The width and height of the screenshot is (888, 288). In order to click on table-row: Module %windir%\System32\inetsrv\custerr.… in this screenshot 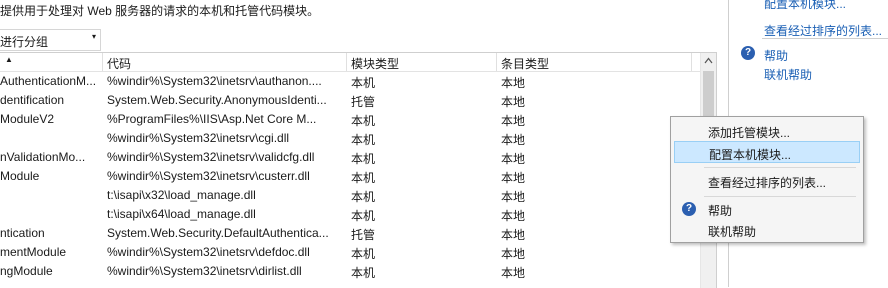, I will do `click(350, 176)`.